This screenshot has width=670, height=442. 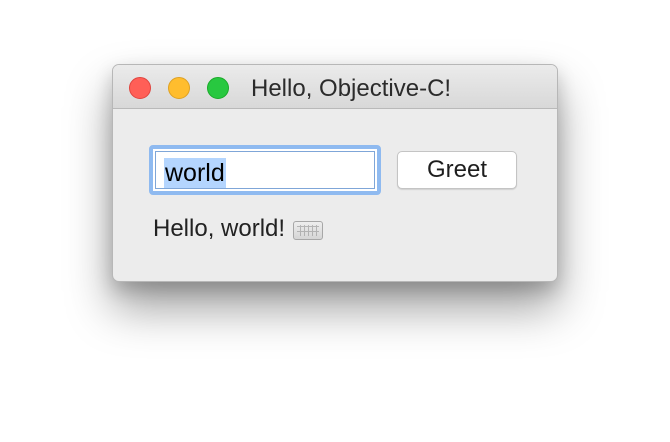 I want to click on name-input-value: world, so click(x=195, y=173).